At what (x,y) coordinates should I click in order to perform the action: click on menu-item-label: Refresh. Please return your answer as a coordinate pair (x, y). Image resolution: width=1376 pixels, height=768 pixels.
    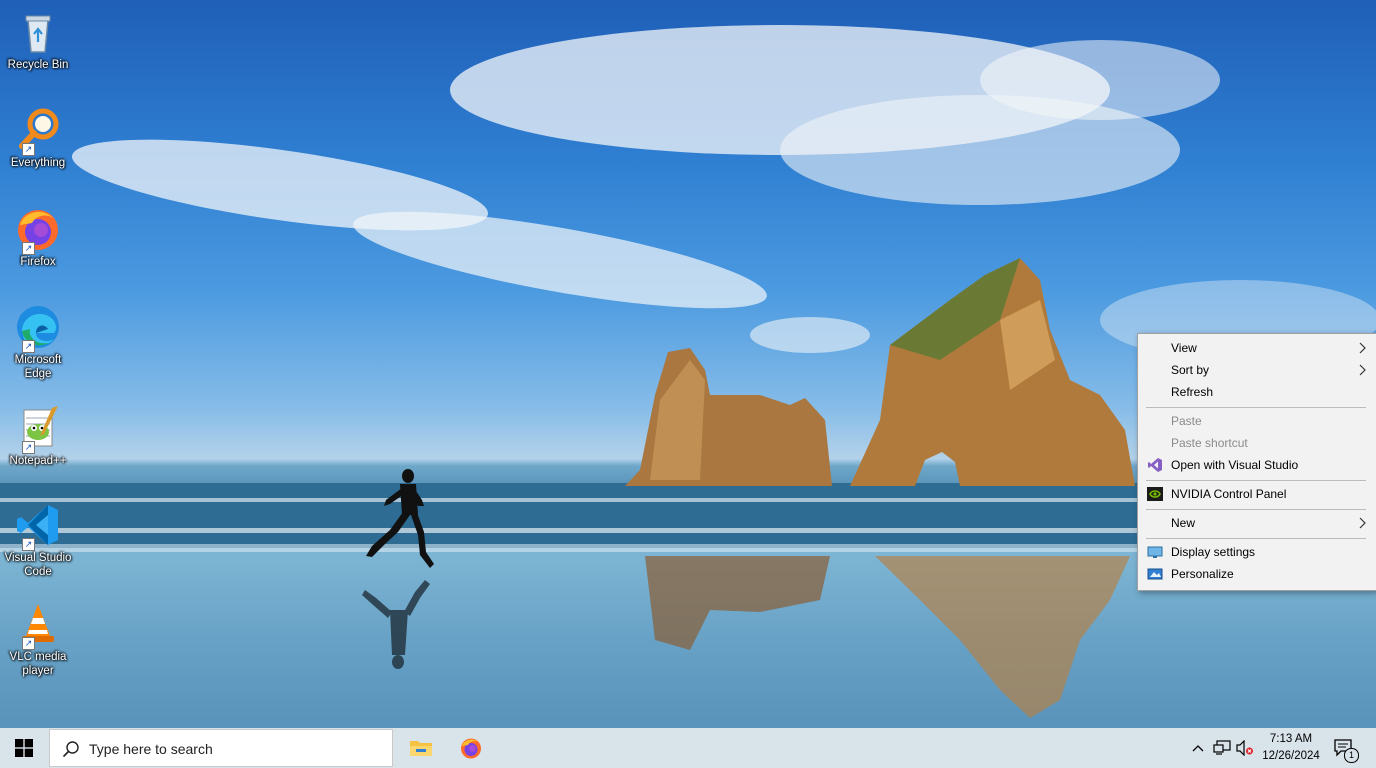
    Looking at the image, I should click on (1192, 392).